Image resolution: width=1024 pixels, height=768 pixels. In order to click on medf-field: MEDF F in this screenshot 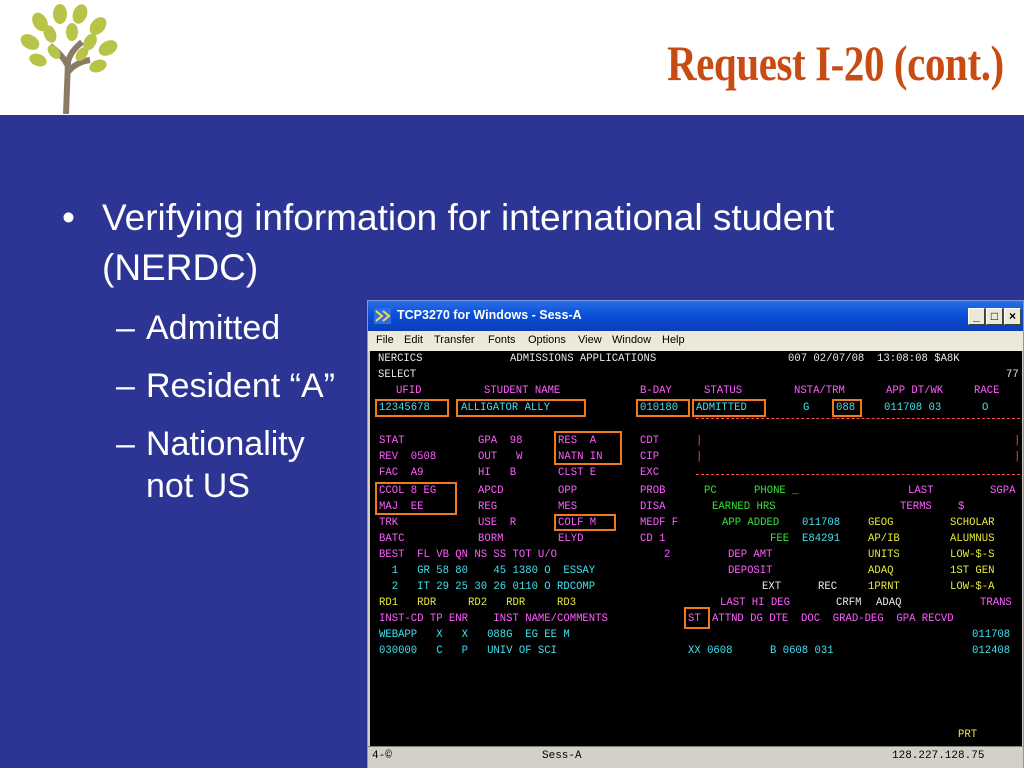, I will do `click(659, 523)`.